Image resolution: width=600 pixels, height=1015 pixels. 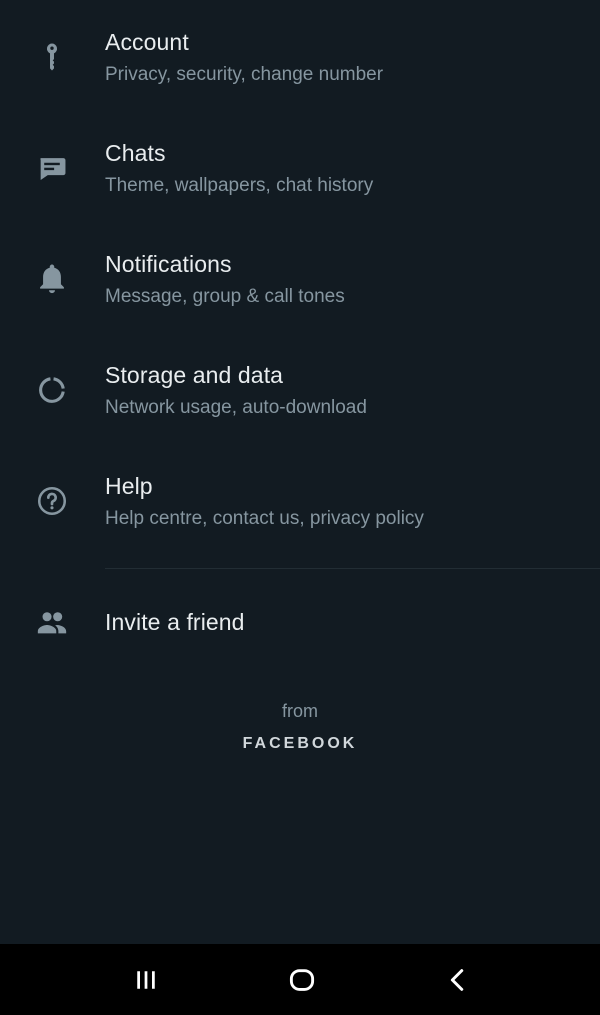 What do you see at coordinates (236, 407) in the screenshot?
I see `settings-item-subtitle: Network usage, auto-download` at bounding box center [236, 407].